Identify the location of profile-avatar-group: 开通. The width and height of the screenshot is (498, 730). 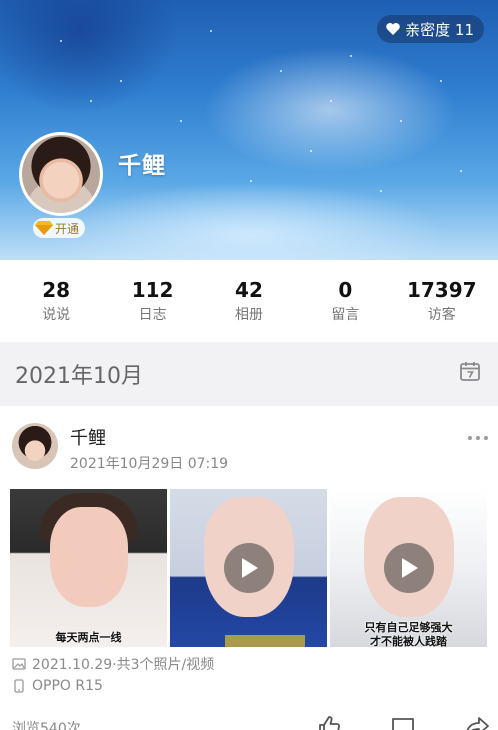
(61, 185).